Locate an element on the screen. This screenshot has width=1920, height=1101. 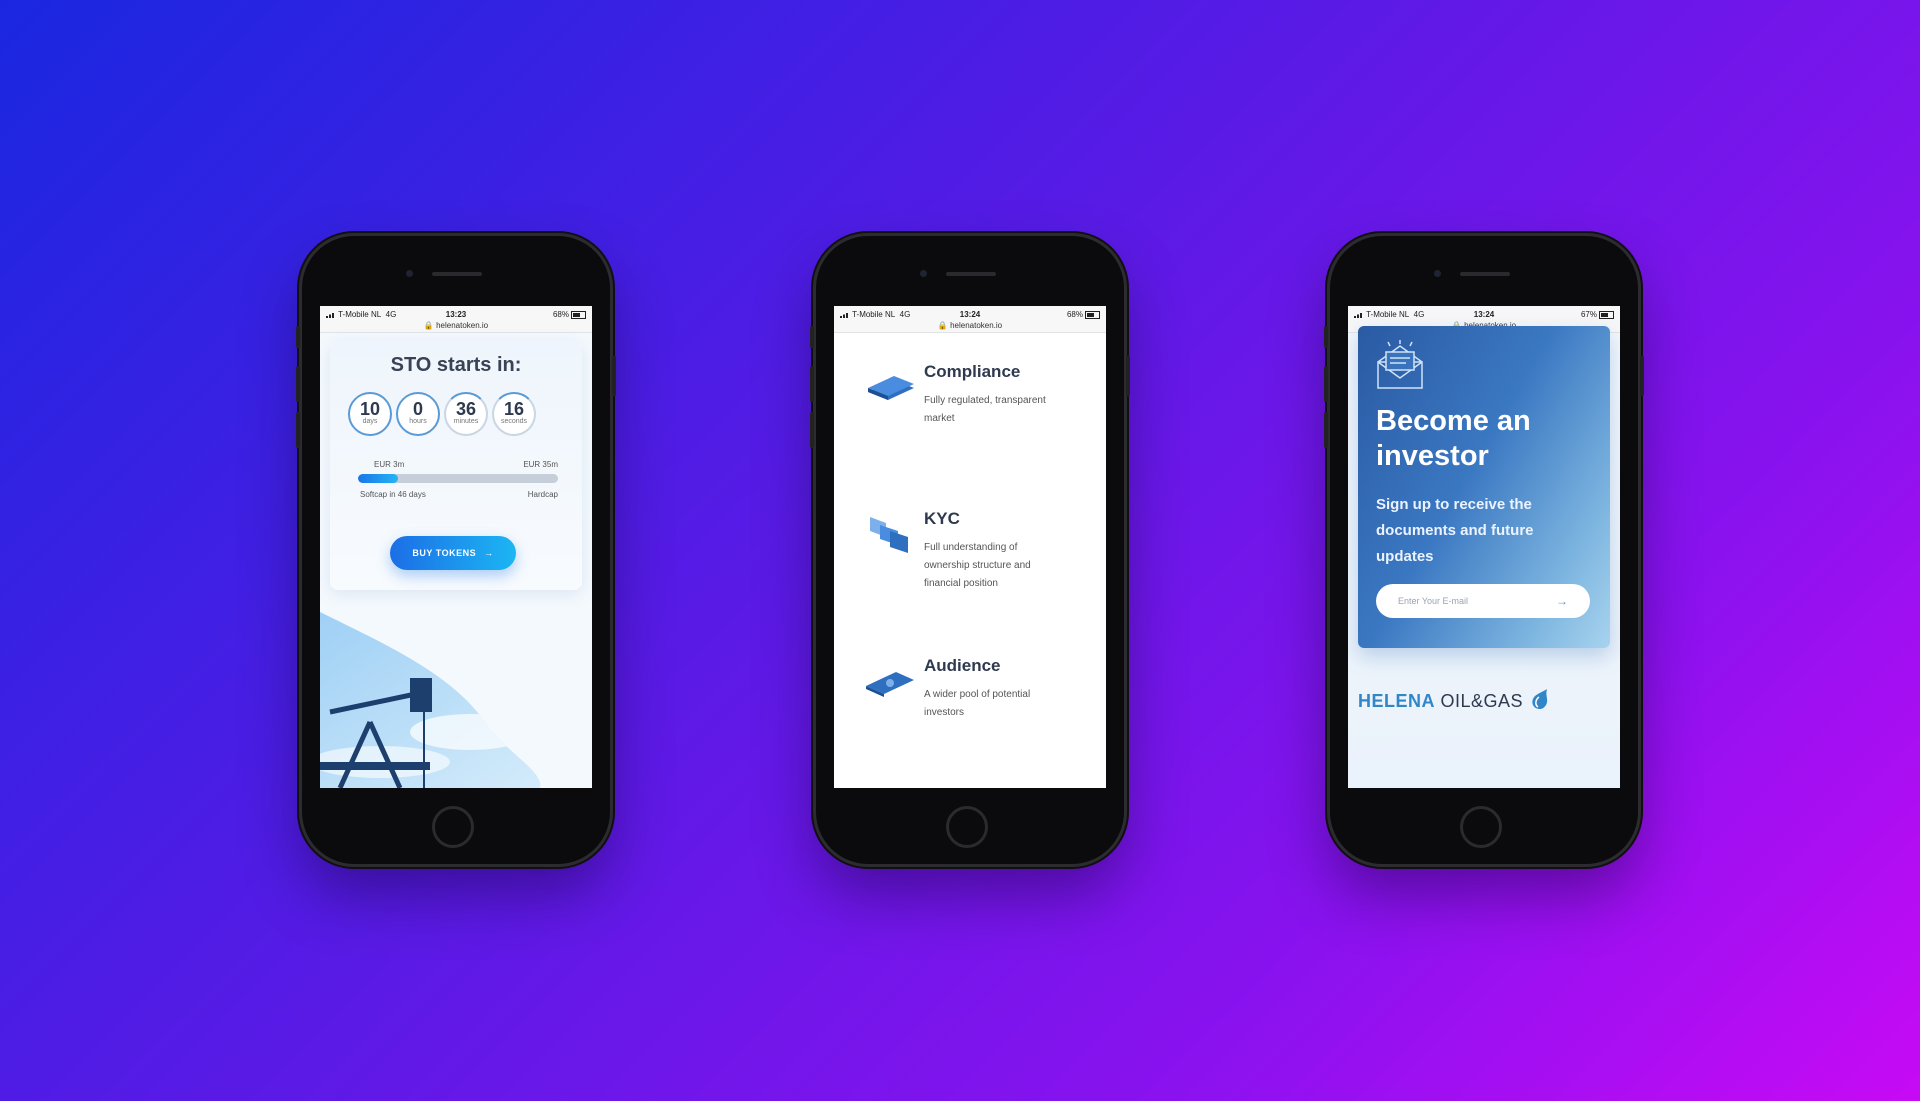
buy-tokens-label: BUY TOKENS is located at coordinates (444, 553).